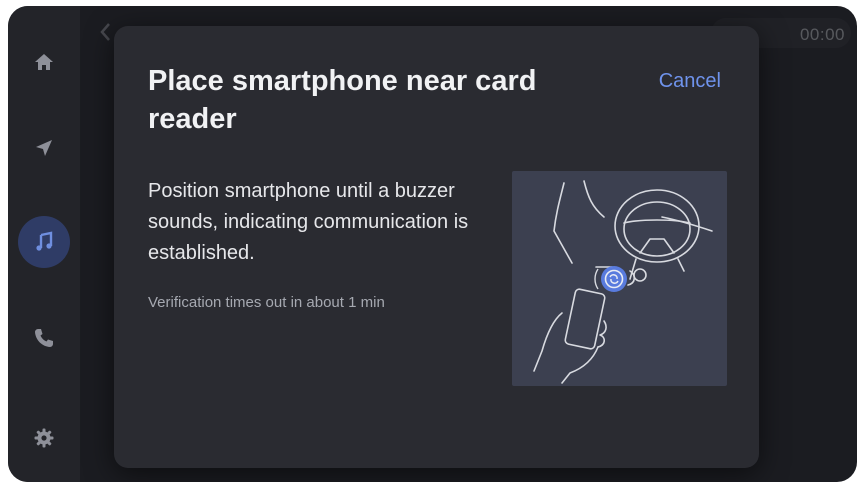  I want to click on cancel-button: Cancel, so click(690, 81).